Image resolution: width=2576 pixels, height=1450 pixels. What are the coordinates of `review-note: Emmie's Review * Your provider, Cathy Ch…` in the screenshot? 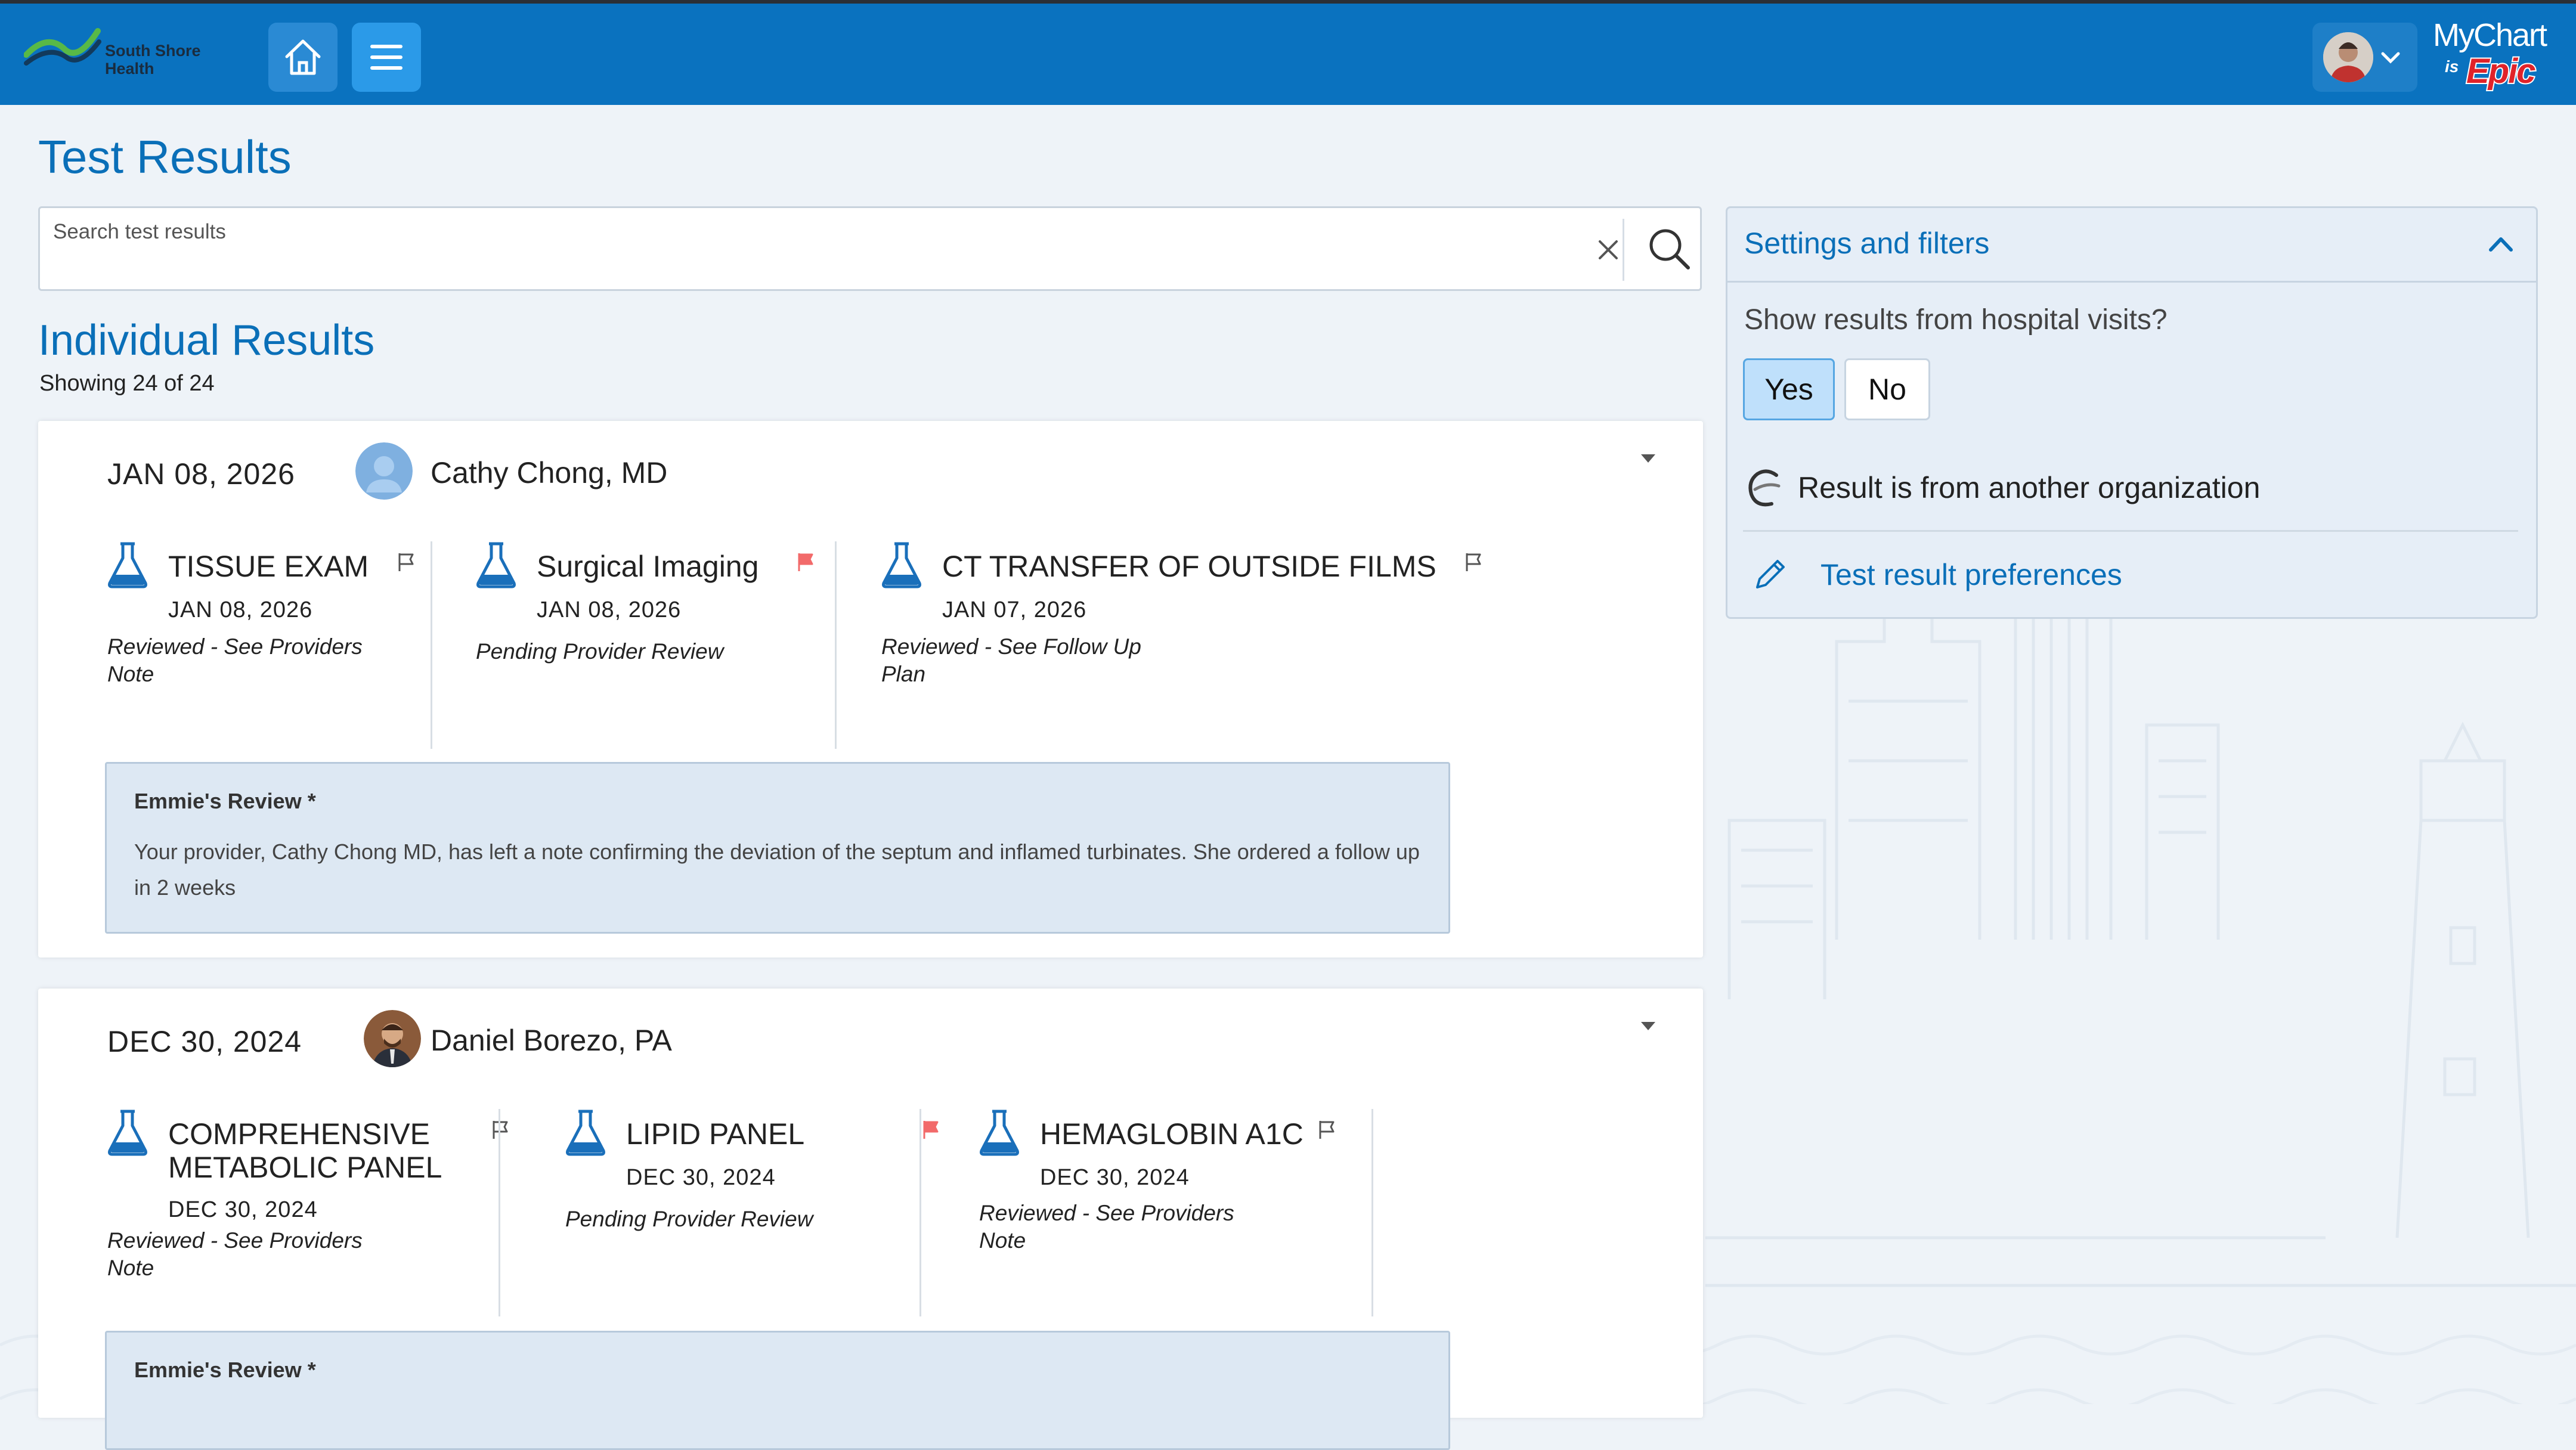 It's located at (778, 848).